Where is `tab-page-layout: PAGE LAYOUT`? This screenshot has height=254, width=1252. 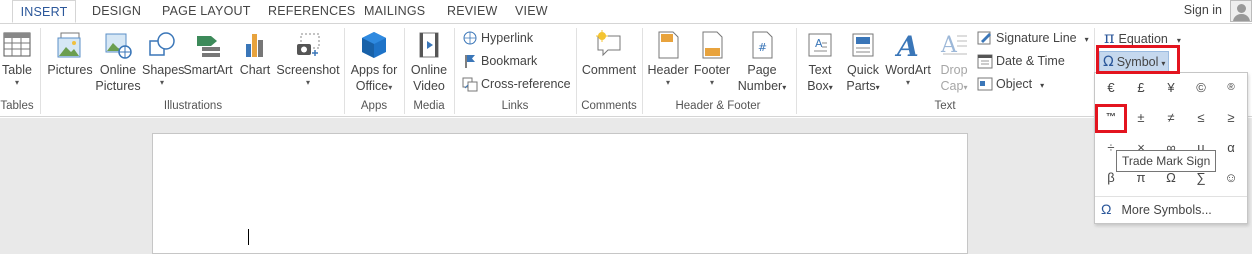 tab-page-layout: PAGE LAYOUT is located at coordinates (206, 11).